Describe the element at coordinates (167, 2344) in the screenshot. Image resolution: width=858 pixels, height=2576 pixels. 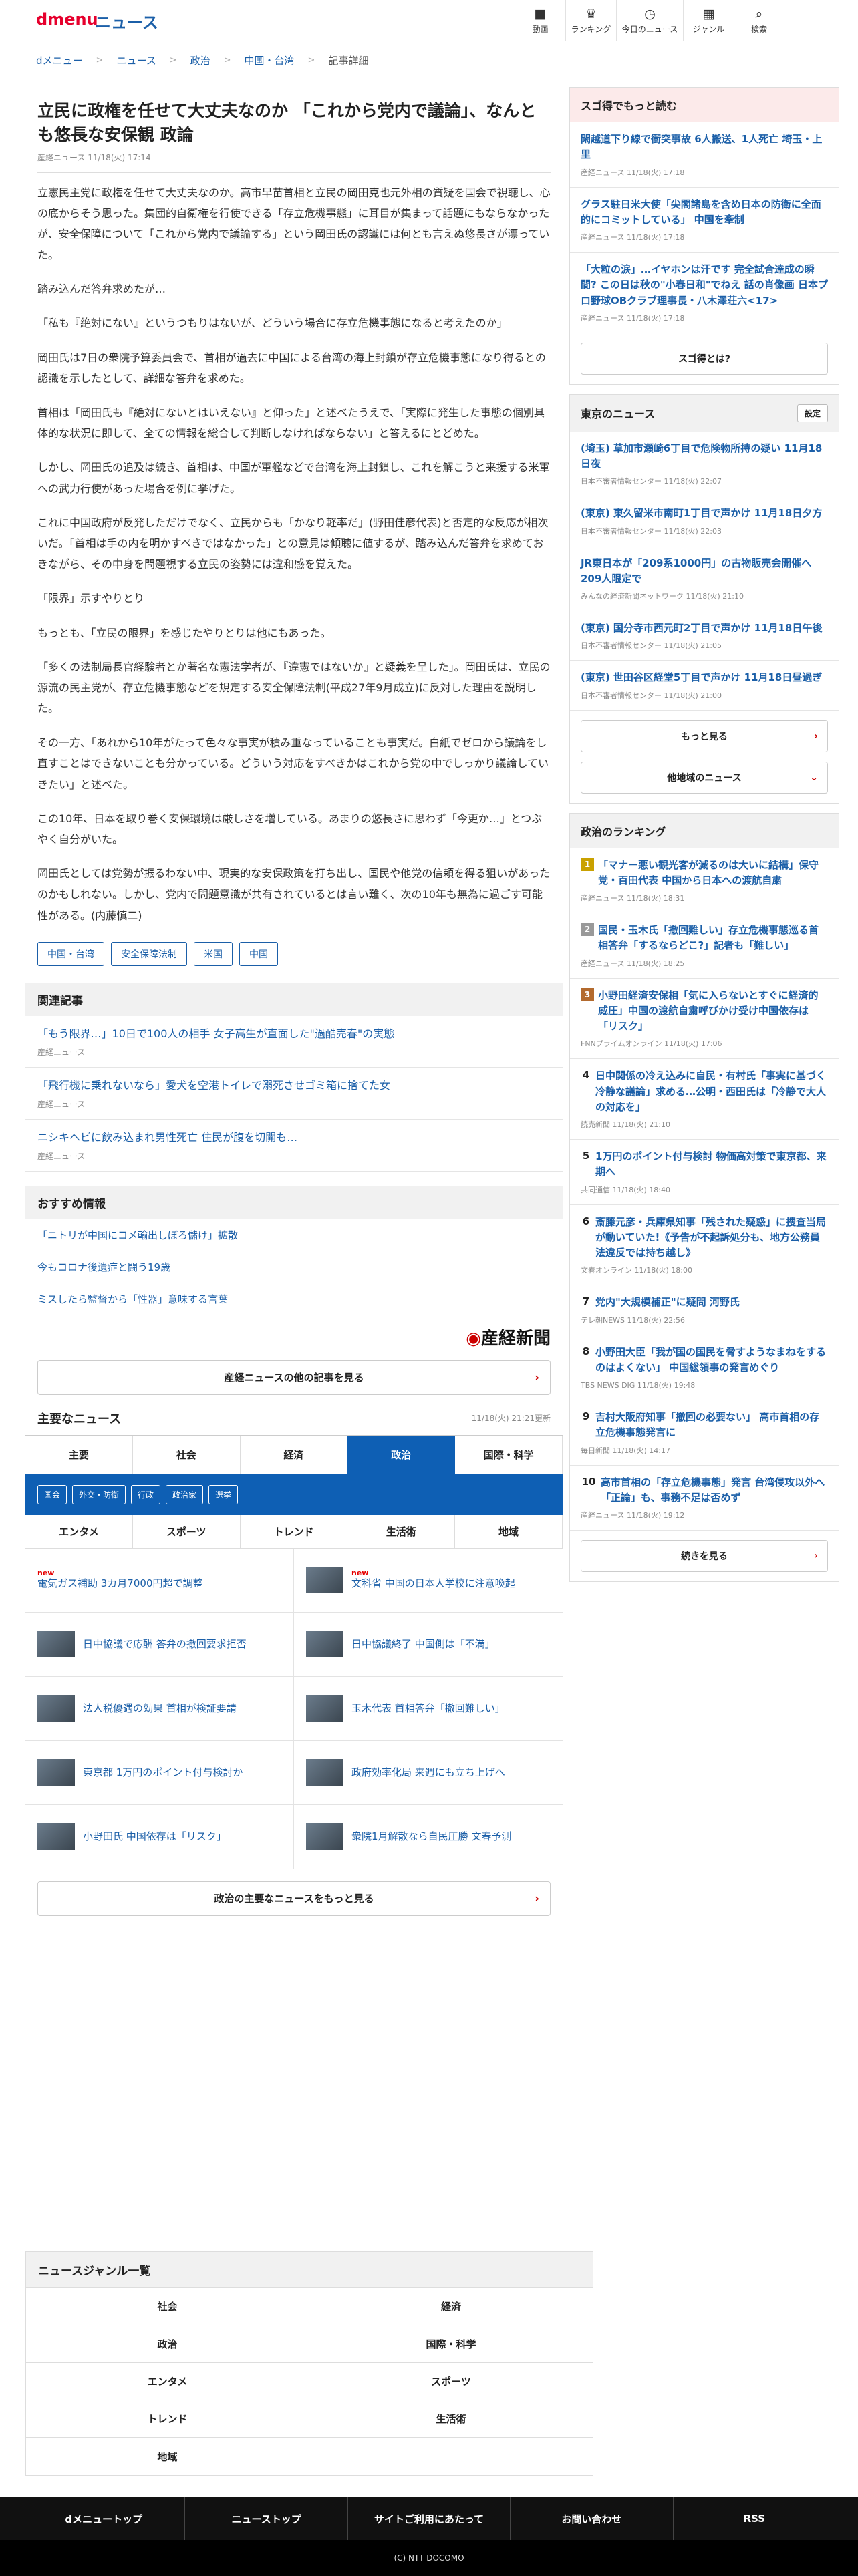
I see `genre-politics: 政治` at that location.